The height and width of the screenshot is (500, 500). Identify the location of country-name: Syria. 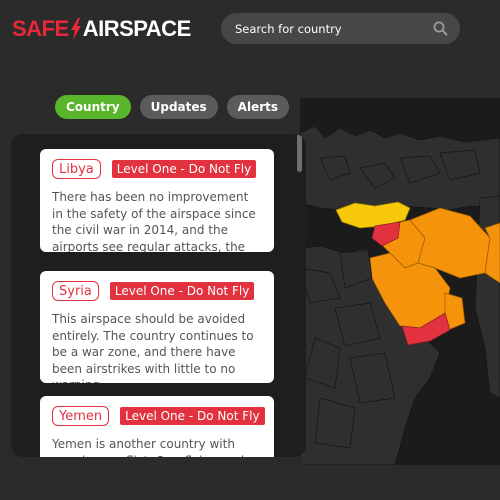
(75, 291).